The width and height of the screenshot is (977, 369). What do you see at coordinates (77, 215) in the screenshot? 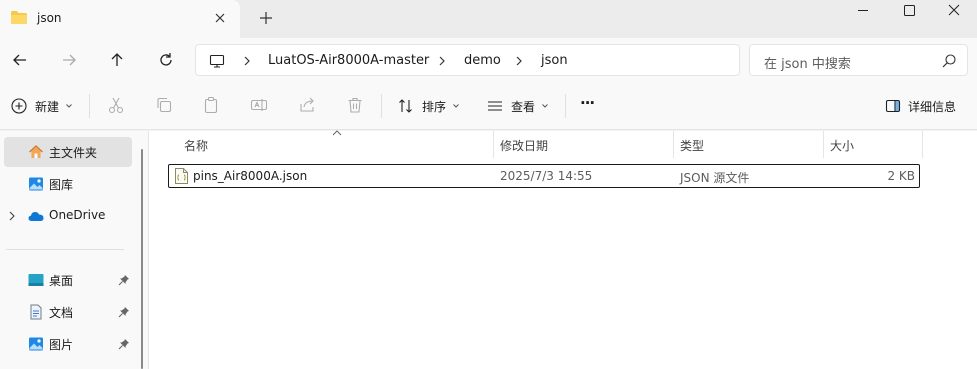
I see `sidebar-item-label: OneDrive` at bounding box center [77, 215].